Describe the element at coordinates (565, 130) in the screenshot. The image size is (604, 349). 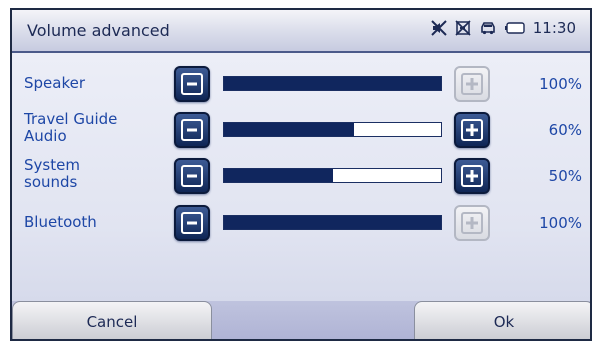
I see `volume-percent: 60%` at that location.